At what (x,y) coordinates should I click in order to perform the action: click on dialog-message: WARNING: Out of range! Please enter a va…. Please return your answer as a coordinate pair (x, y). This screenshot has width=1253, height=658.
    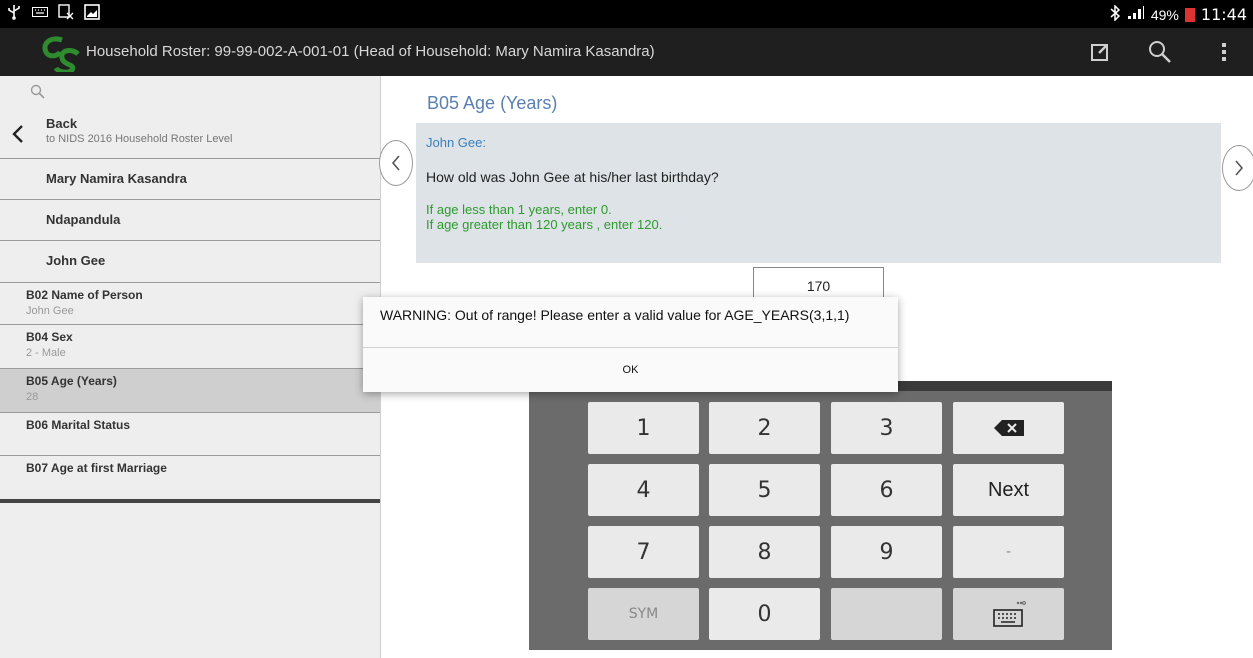
    Looking at the image, I should click on (615, 315).